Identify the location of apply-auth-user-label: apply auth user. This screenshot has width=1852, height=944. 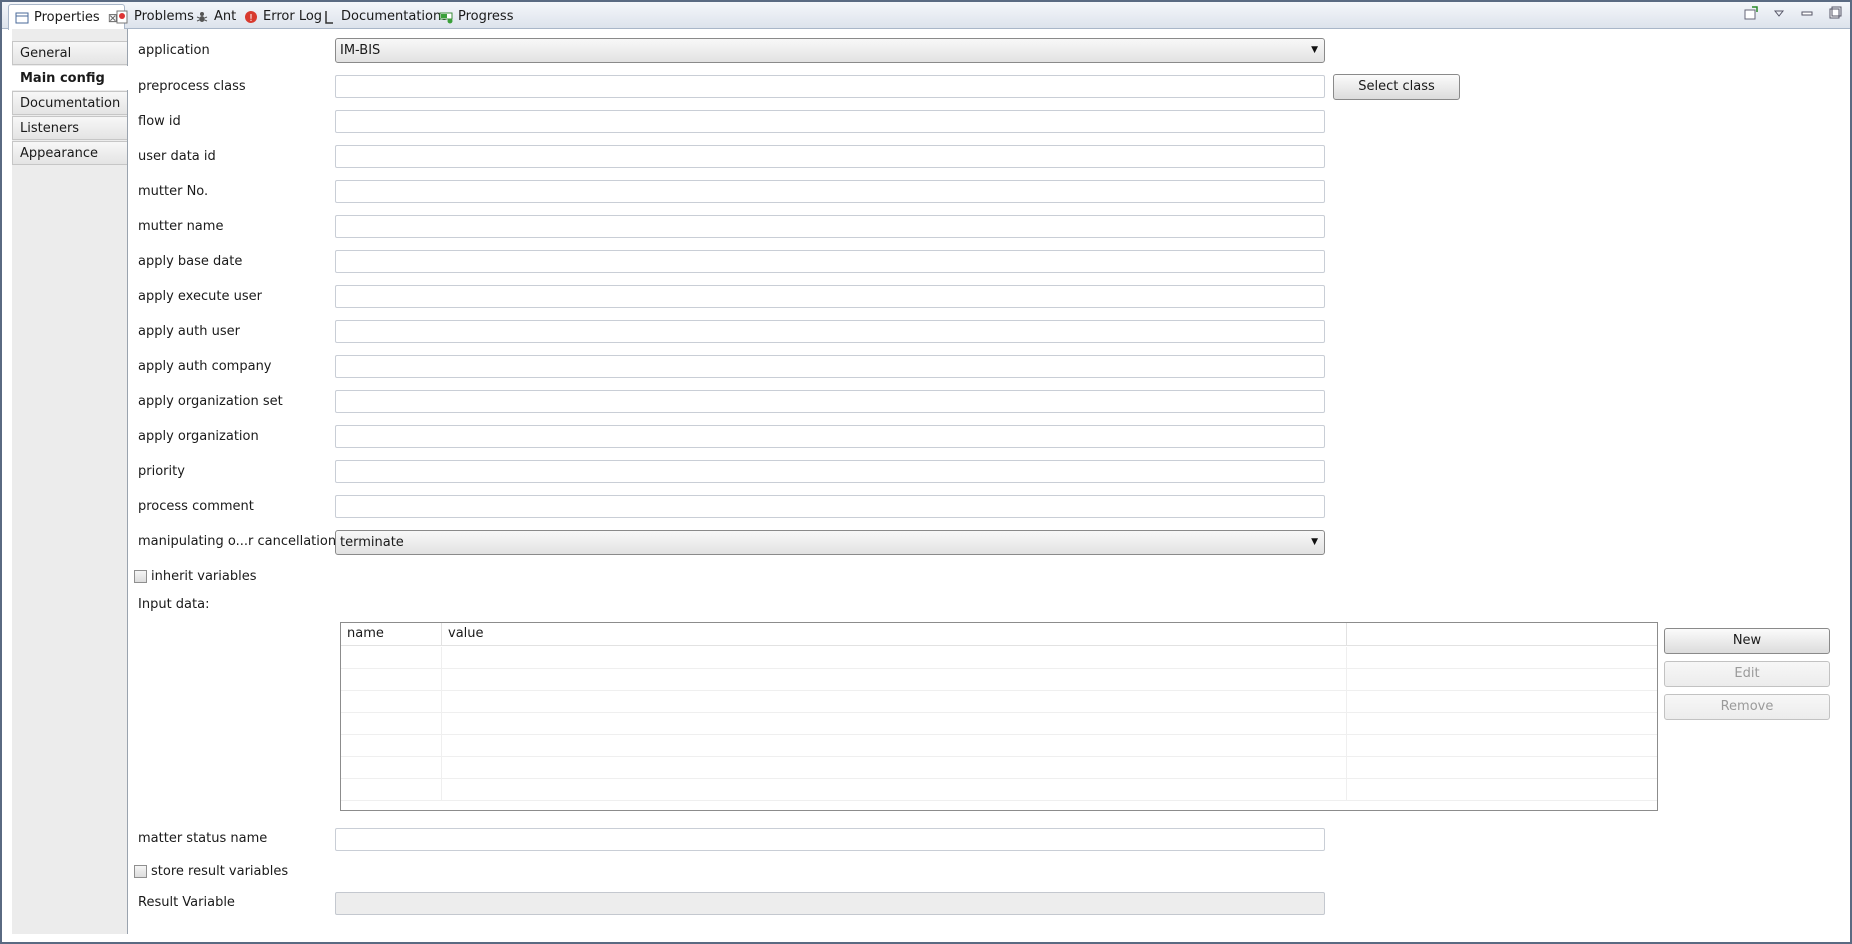
(189, 331).